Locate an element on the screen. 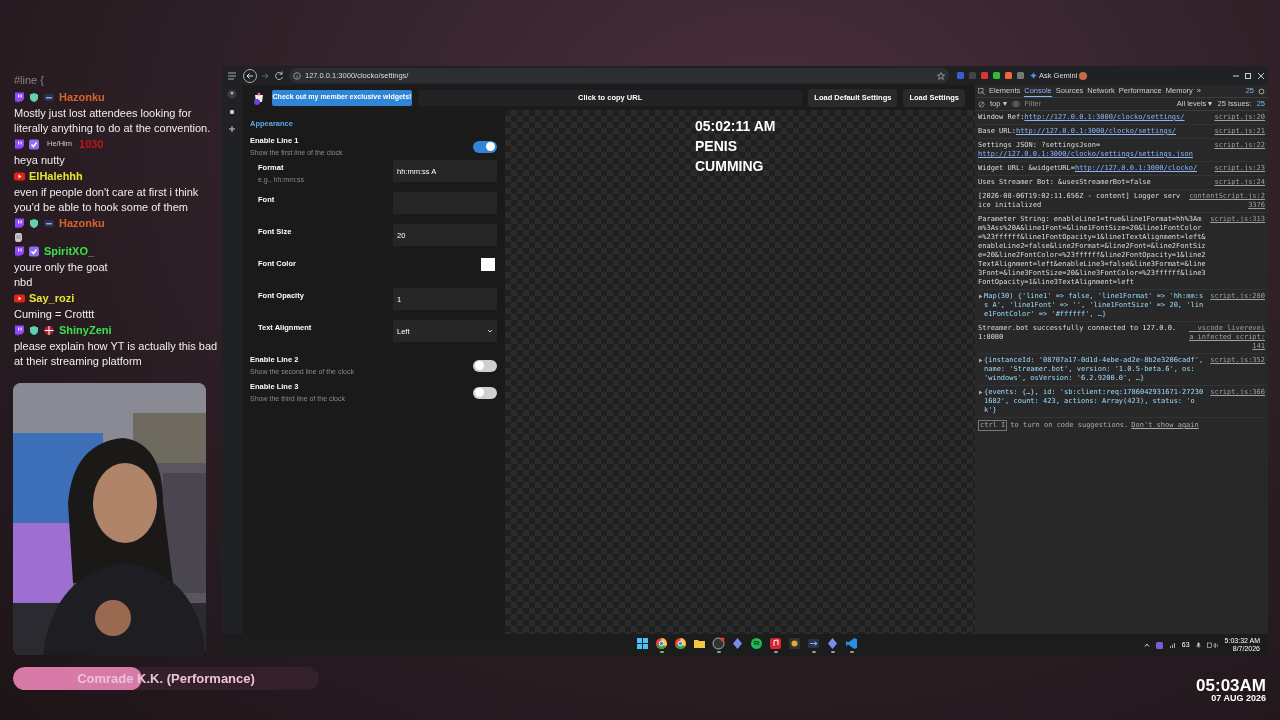 The image size is (1280, 720). chat-message: please explain how YT is actually this bad at their streaming platform is located at coordinates (116, 353).